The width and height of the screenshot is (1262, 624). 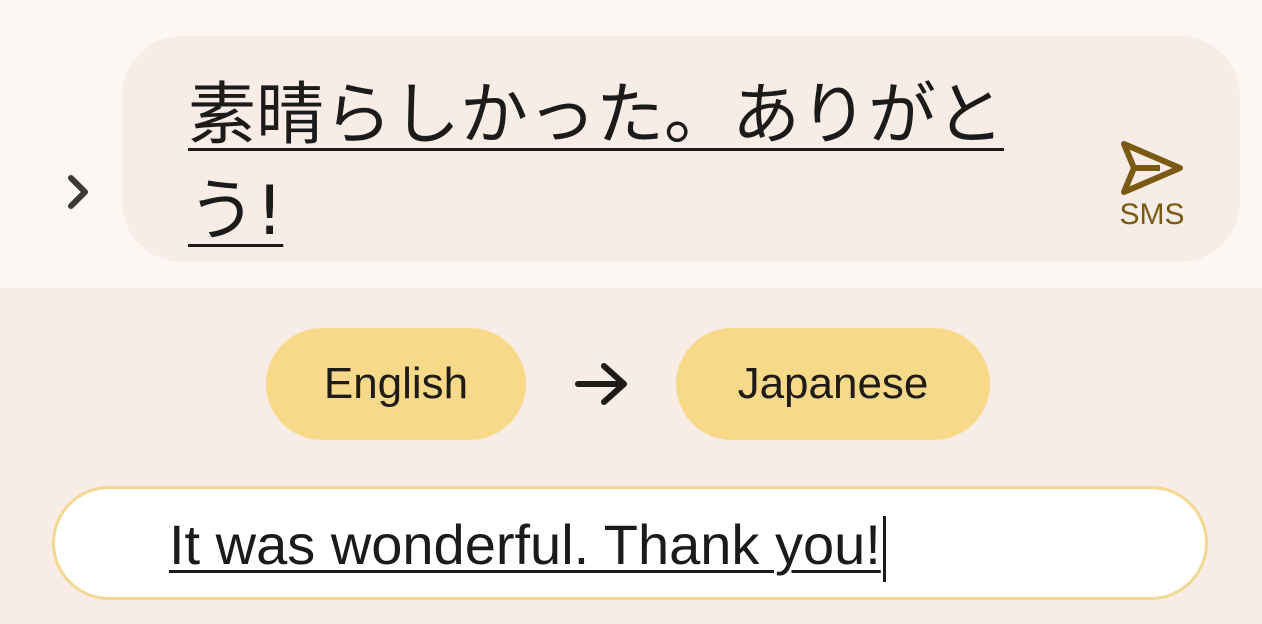 What do you see at coordinates (1152, 168) in the screenshot?
I see `send-icon` at bounding box center [1152, 168].